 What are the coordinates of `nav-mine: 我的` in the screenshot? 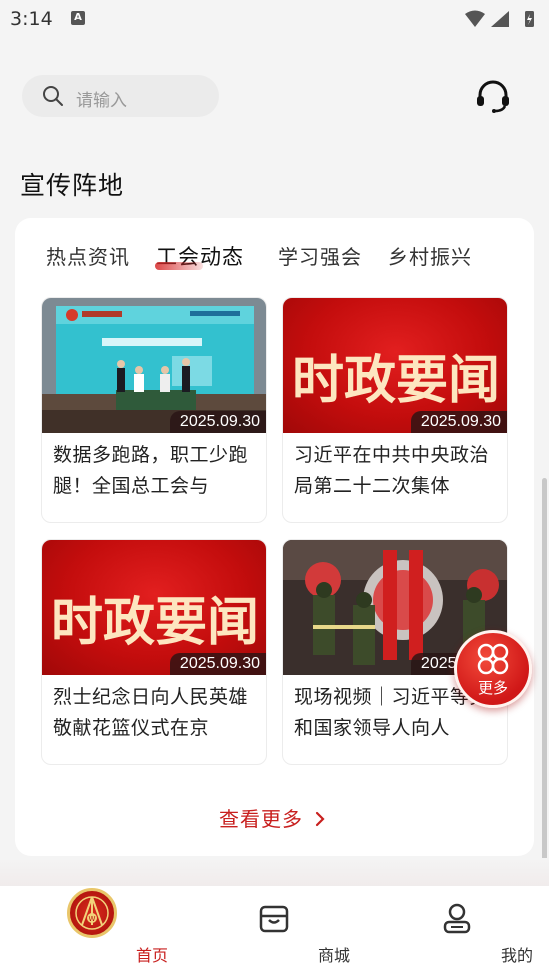 It's located at (465, 931).